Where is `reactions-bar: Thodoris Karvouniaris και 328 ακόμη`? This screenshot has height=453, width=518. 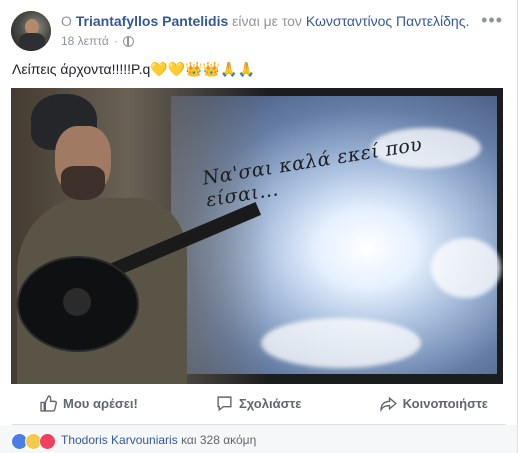
reactions-bar: Thodoris Karvouniaris και 328 ακόμη is located at coordinates (258, 439).